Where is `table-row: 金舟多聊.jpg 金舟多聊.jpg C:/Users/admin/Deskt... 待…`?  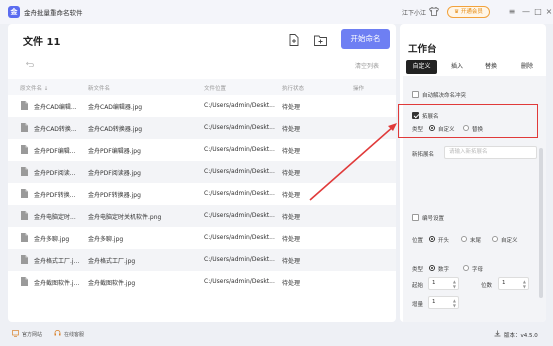
table-row: 金舟多聊.jpg 金舟多聊.jpg C:/Users/admin/Deskt... 待… is located at coordinates (202, 238).